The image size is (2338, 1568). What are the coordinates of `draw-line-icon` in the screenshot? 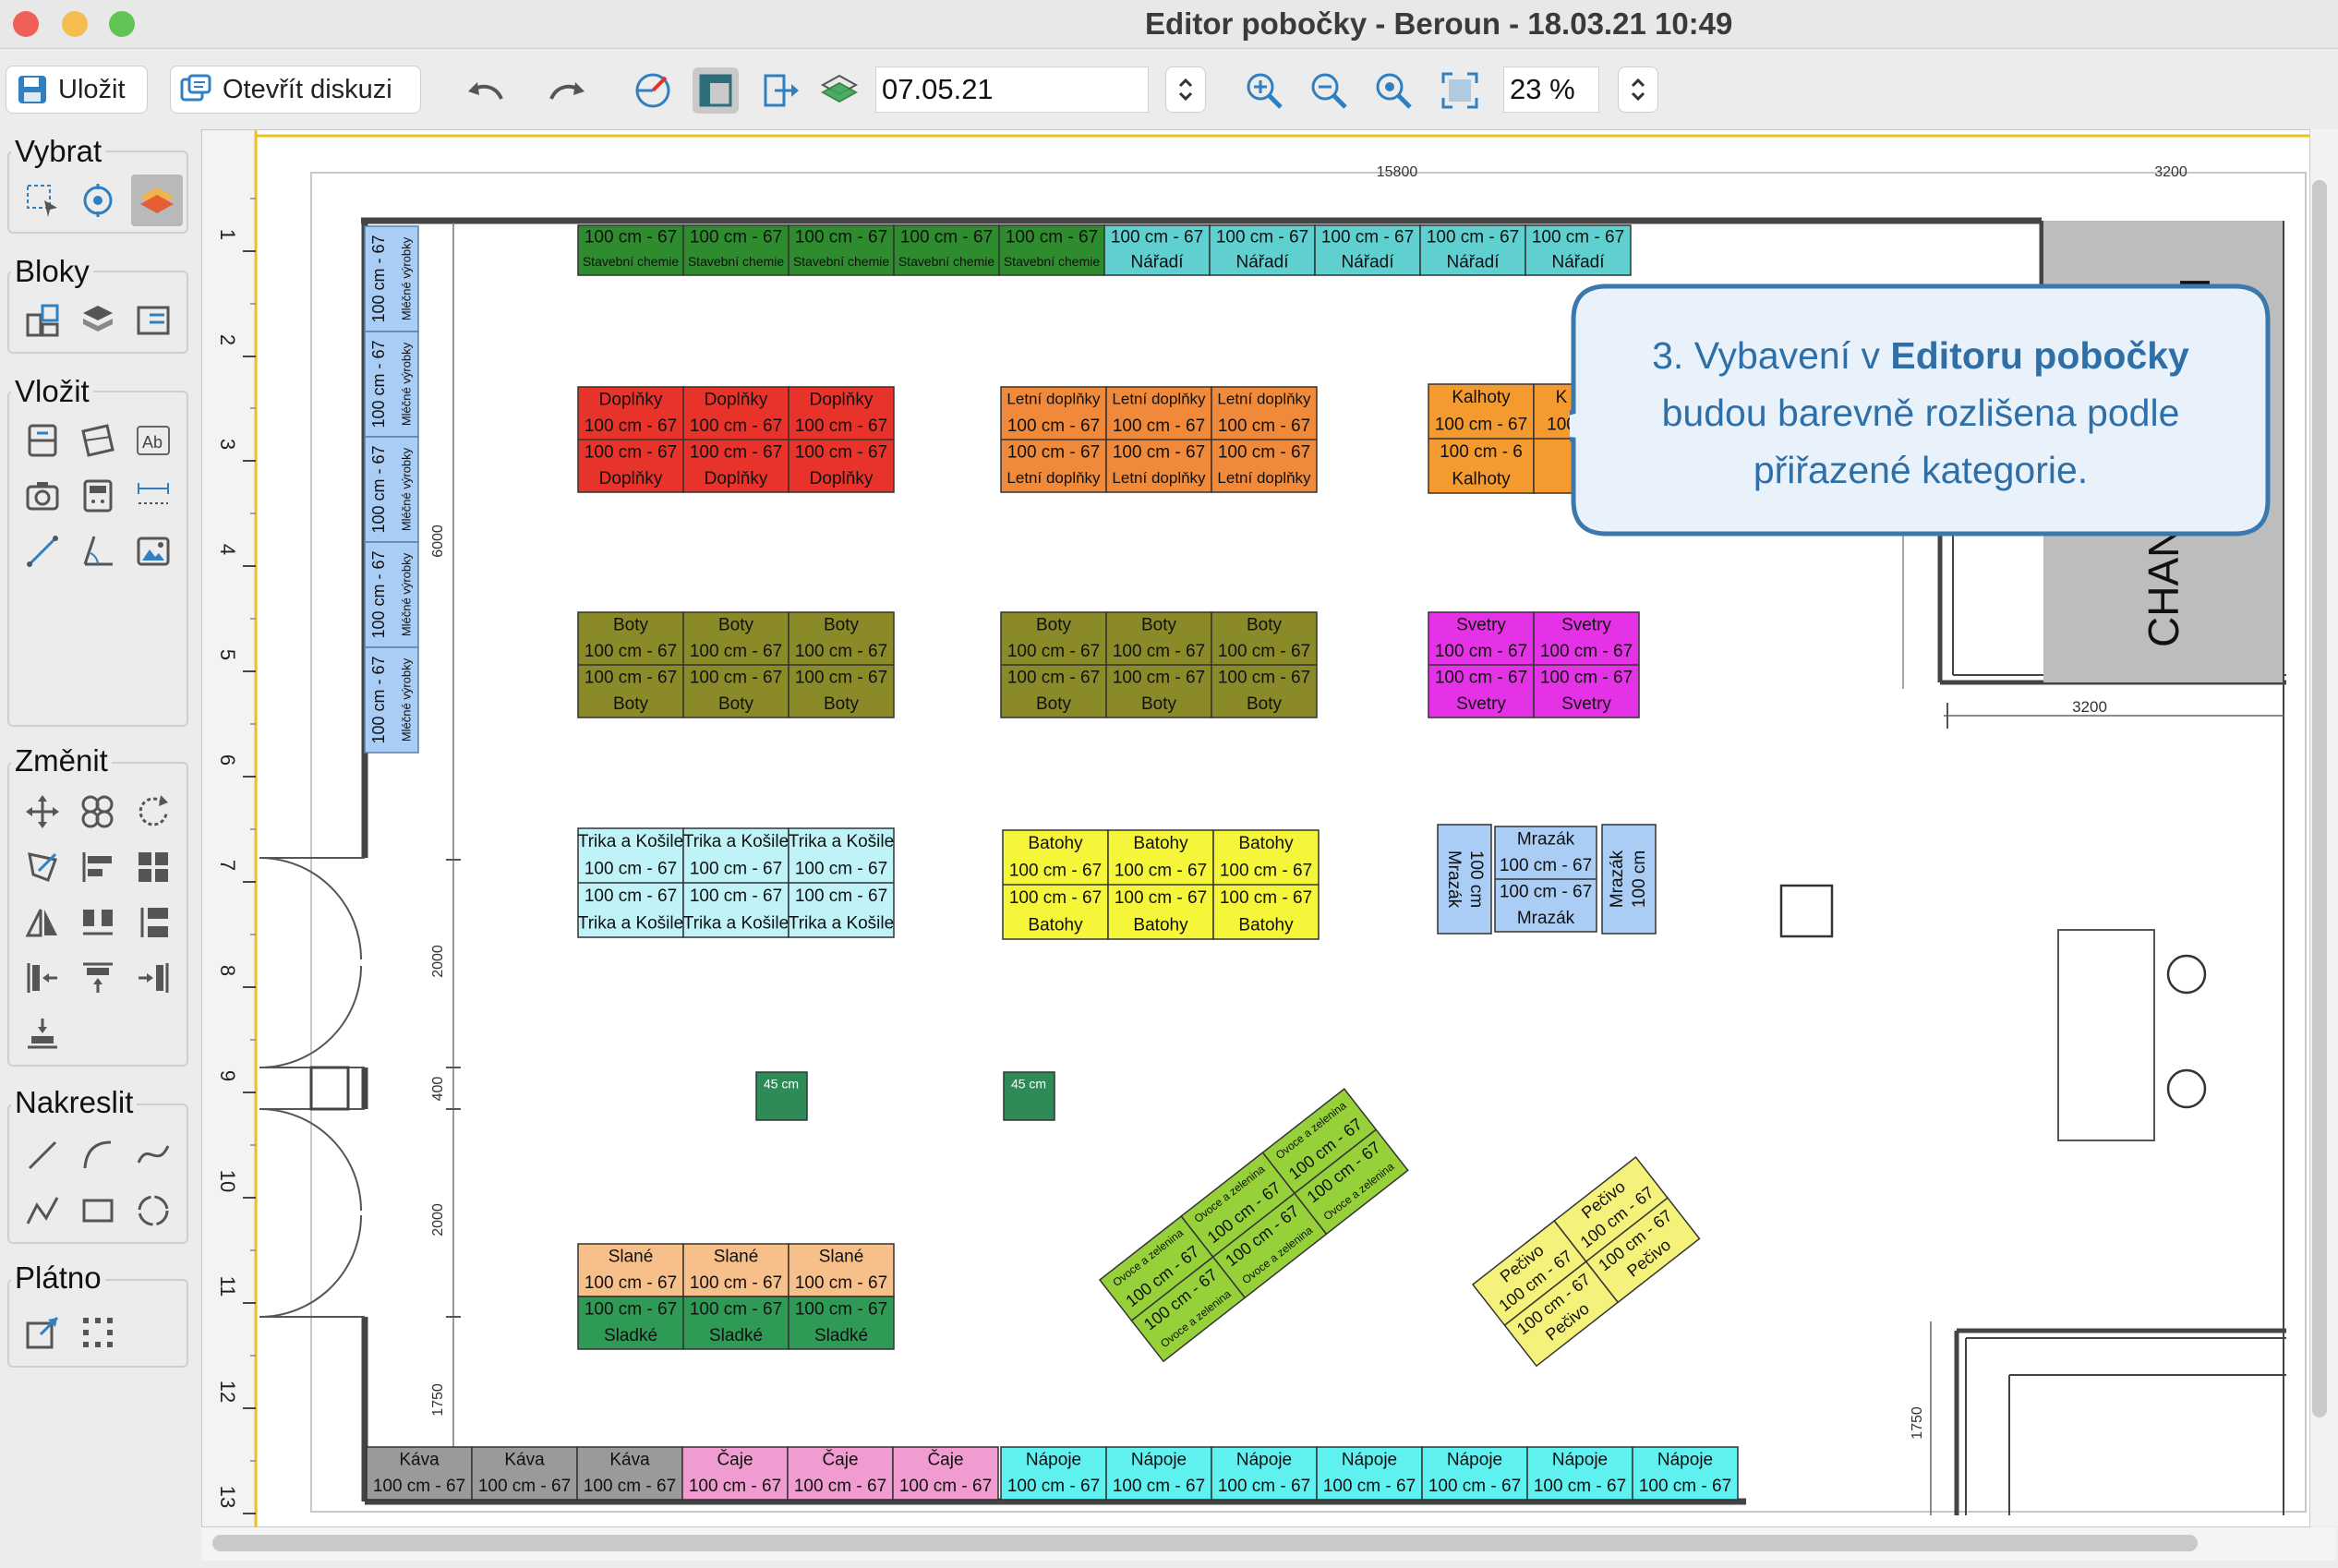 It's located at (42, 1155).